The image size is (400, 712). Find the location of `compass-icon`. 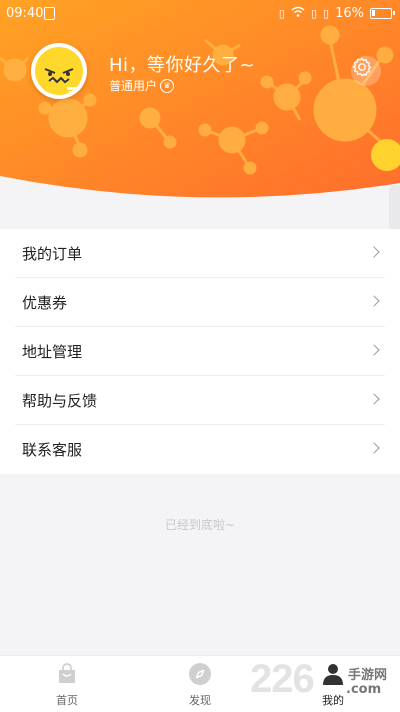

compass-icon is located at coordinates (200, 674).